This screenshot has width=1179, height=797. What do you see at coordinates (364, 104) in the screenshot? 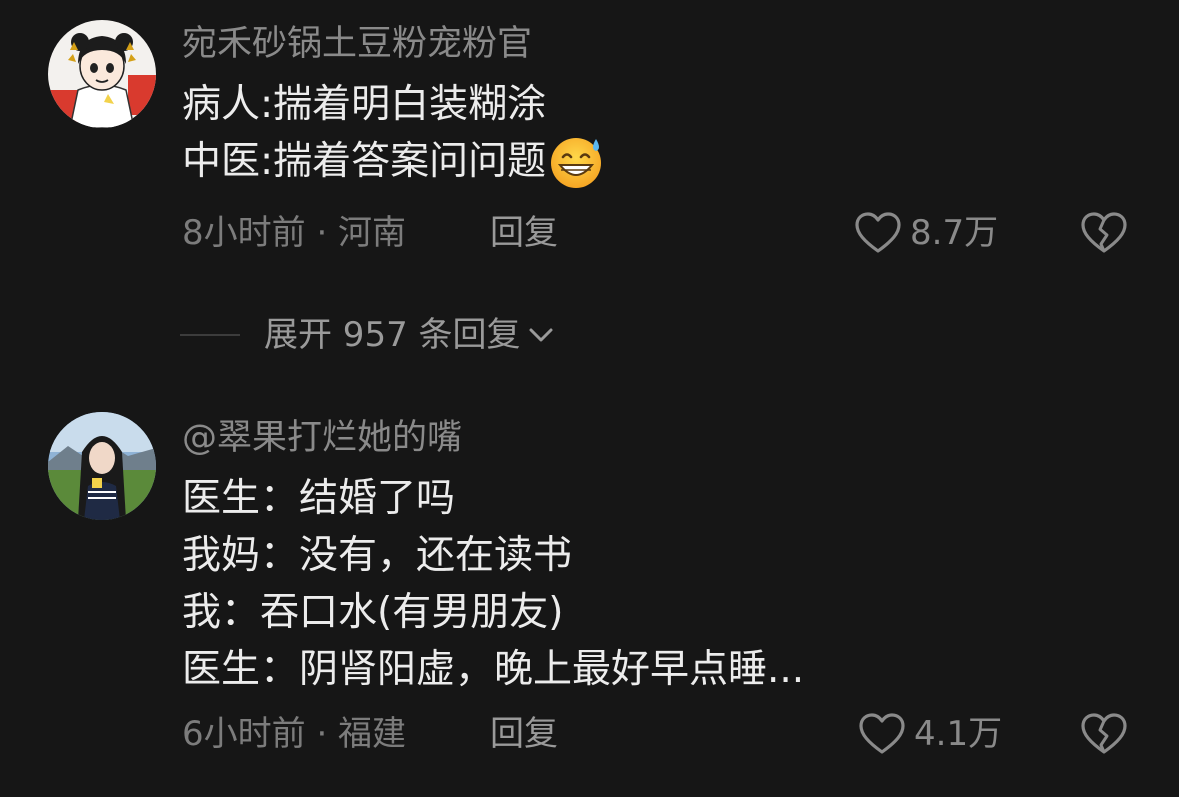
I see `comment-line: 病人:揣着明白装糊涂` at bounding box center [364, 104].